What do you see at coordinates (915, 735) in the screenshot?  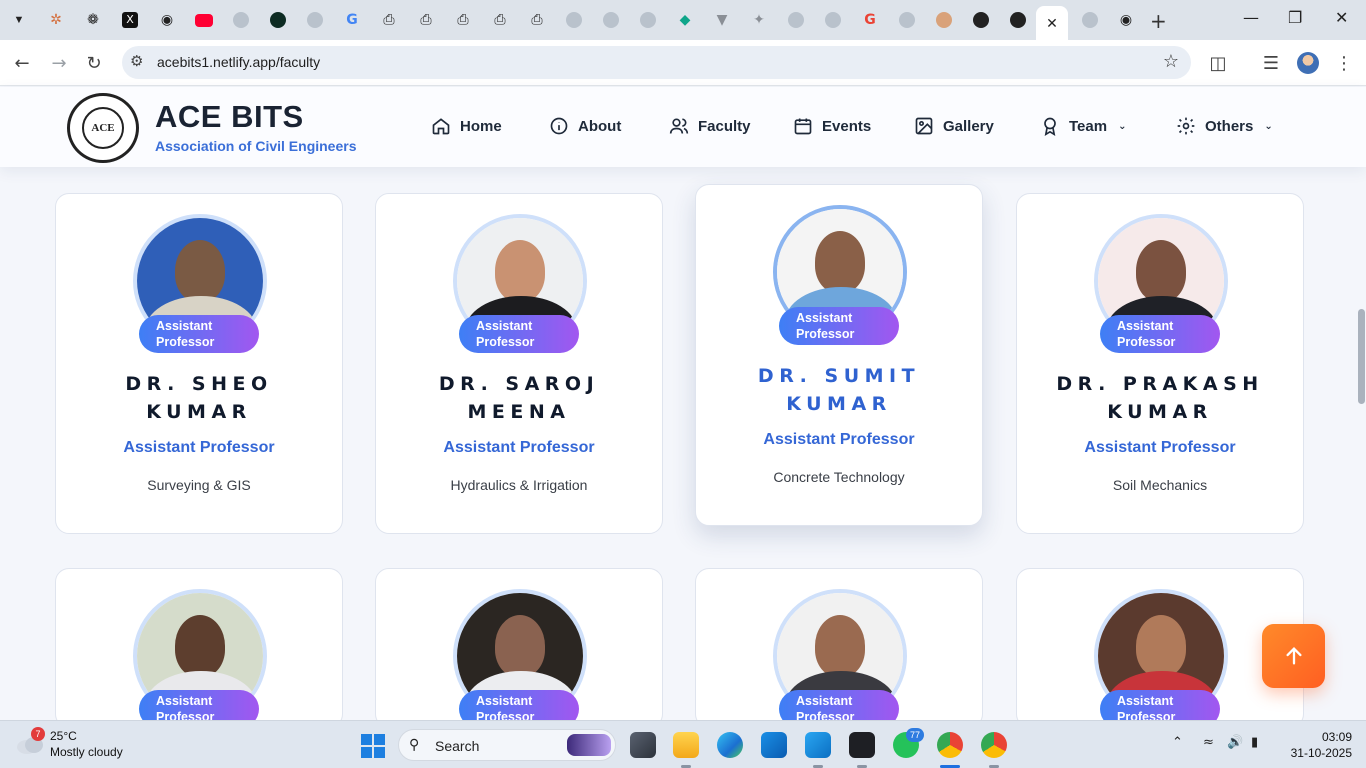 I see `notification-badge: 77` at bounding box center [915, 735].